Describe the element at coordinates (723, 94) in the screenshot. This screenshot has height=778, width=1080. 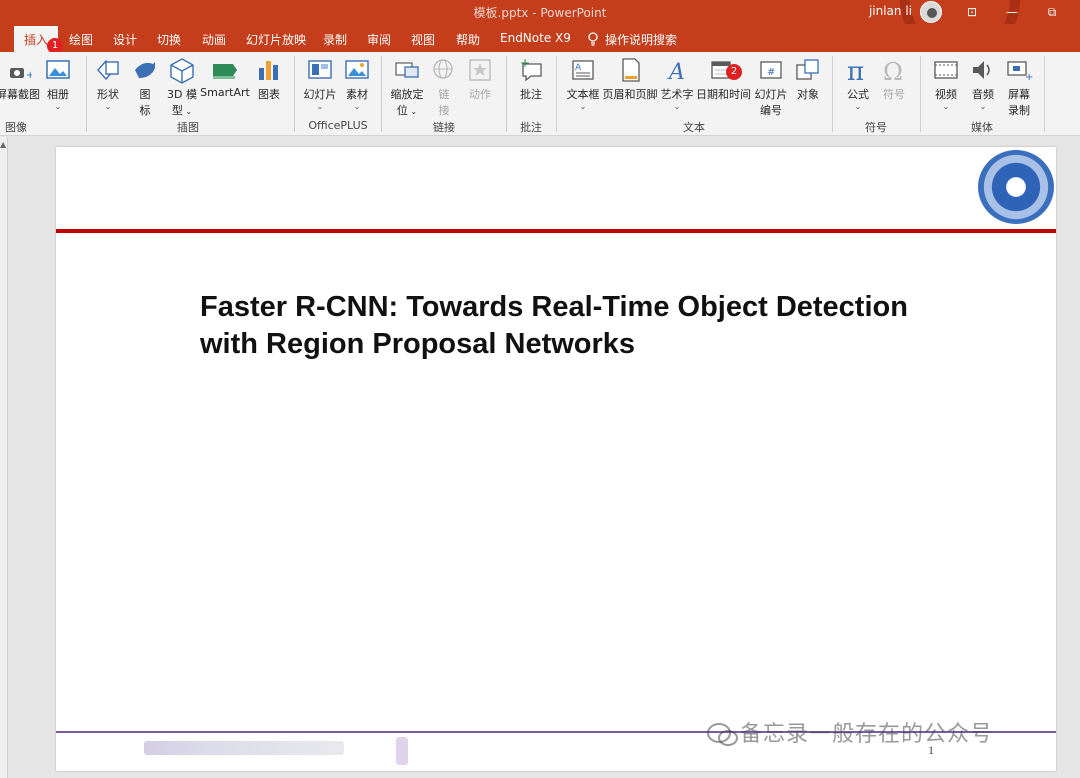
I see `date-time-label: 日期和时间` at that location.